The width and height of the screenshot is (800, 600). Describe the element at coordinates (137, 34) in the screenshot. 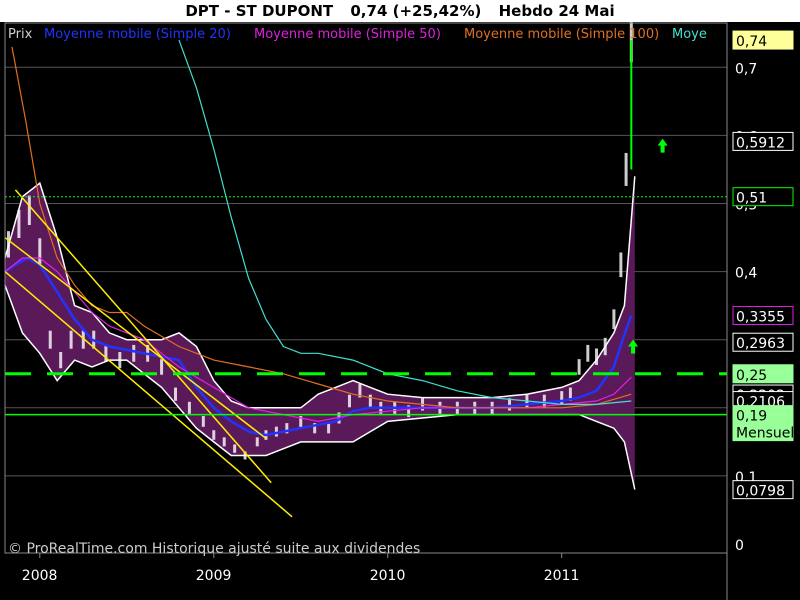

I see `legend-item: Moyenne mobile (Simple 20)` at that location.